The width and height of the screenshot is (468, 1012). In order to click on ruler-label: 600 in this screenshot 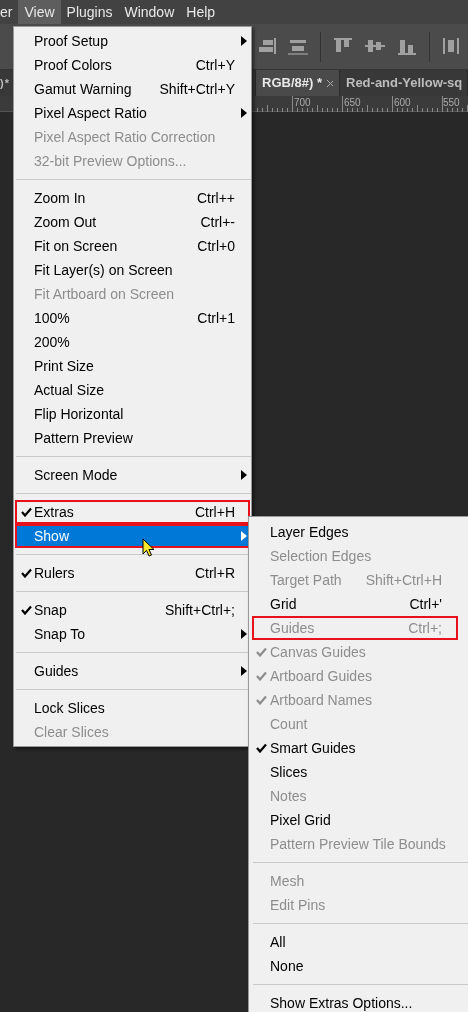, I will do `click(403, 102)`.